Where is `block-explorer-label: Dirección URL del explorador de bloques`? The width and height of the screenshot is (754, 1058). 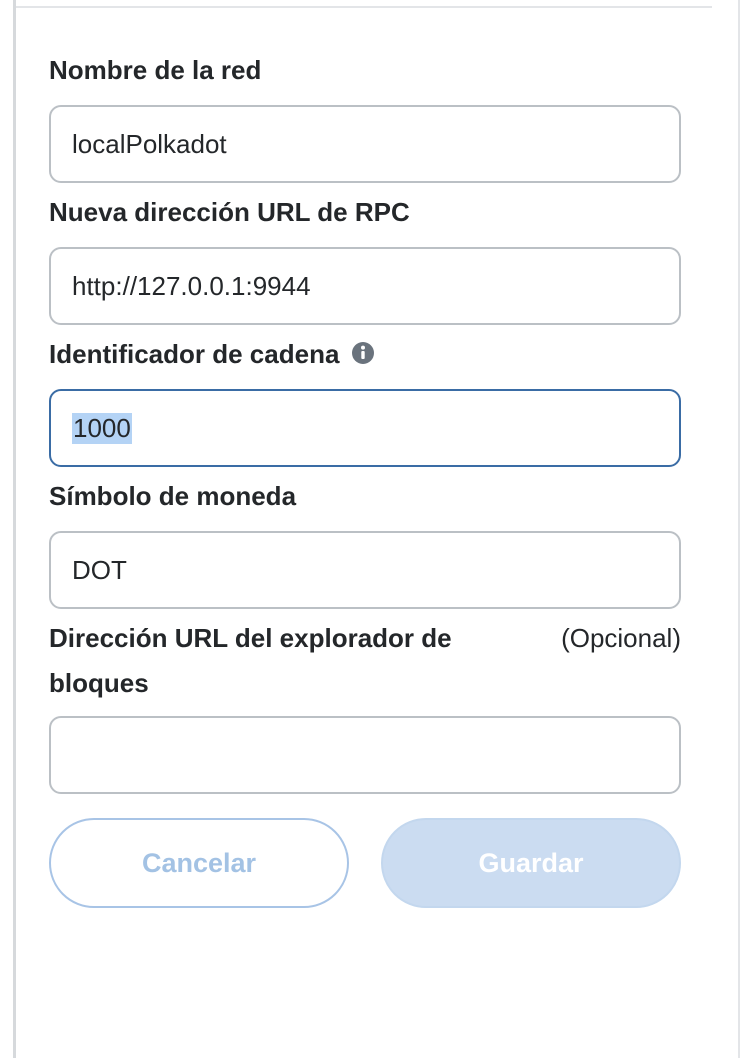
block-explorer-label: Dirección URL del explorador de bloques is located at coordinates (250, 660).